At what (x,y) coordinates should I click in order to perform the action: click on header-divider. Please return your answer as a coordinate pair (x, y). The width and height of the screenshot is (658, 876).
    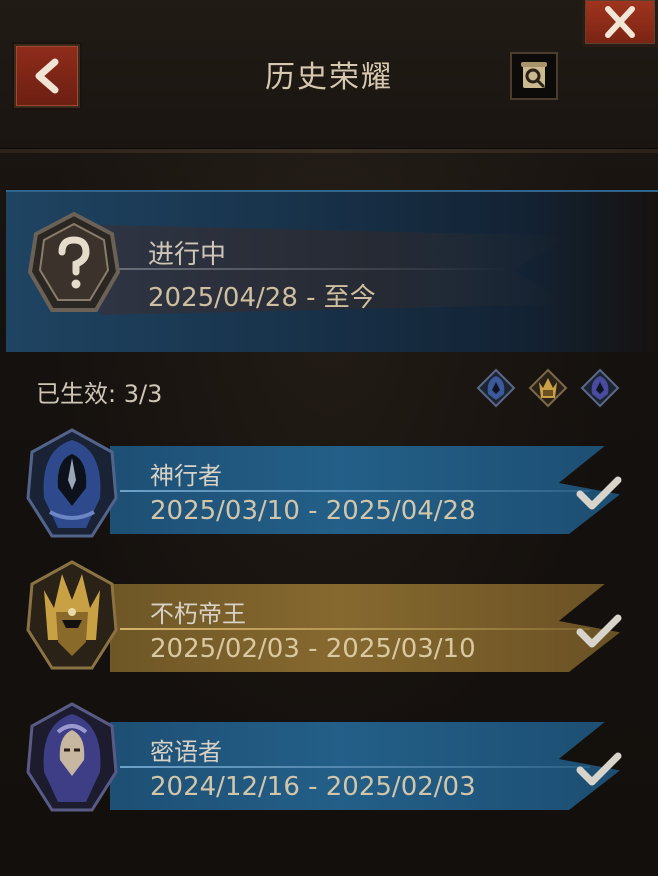
    Looking at the image, I should click on (329, 150).